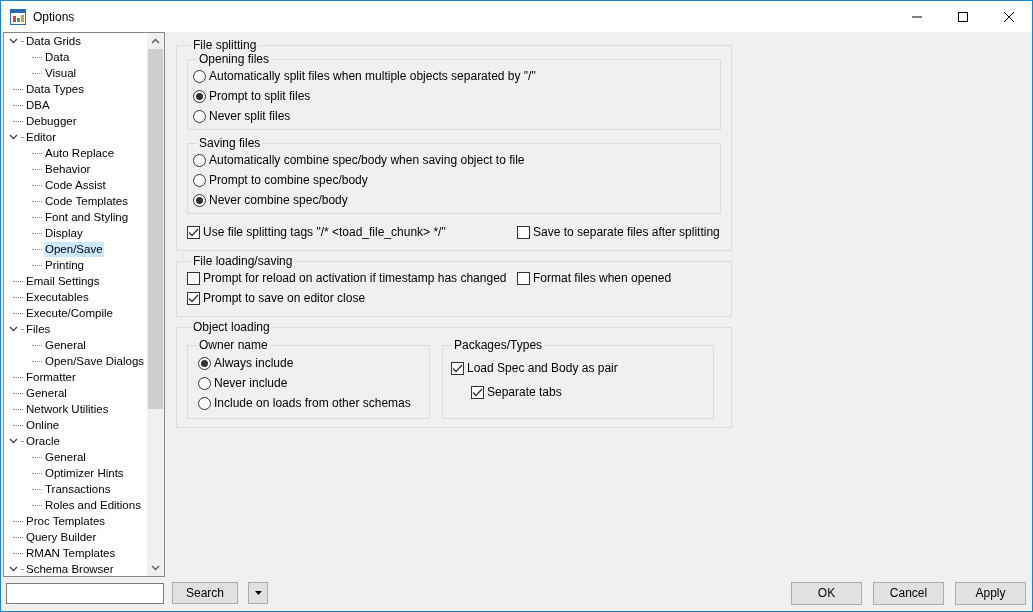 This screenshot has height=612, width=1033. I want to click on group-title: Owner name, so click(233, 345).